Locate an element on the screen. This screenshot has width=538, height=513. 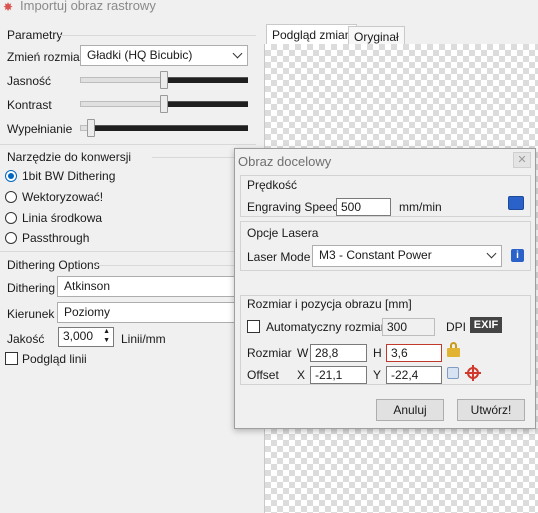
crosshair-icon is located at coordinates (473, 373).